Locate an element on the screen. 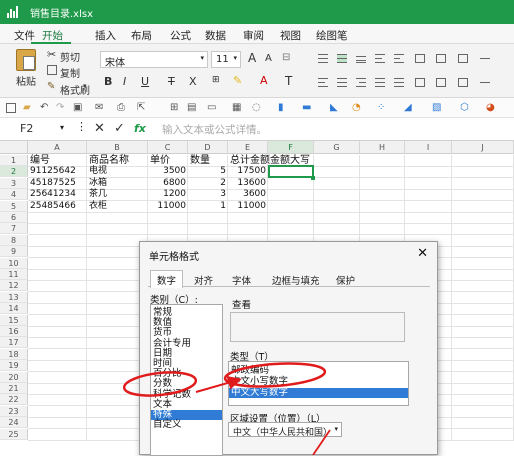  highlight-circle-type is located at coordinates (275, 375).